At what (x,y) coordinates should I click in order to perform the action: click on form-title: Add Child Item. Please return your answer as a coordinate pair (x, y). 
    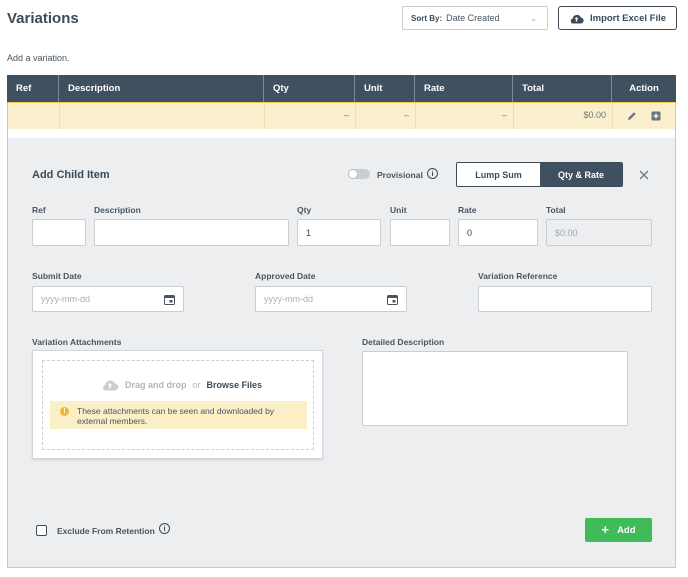
    Looking at the image, I should click on (71, 175).